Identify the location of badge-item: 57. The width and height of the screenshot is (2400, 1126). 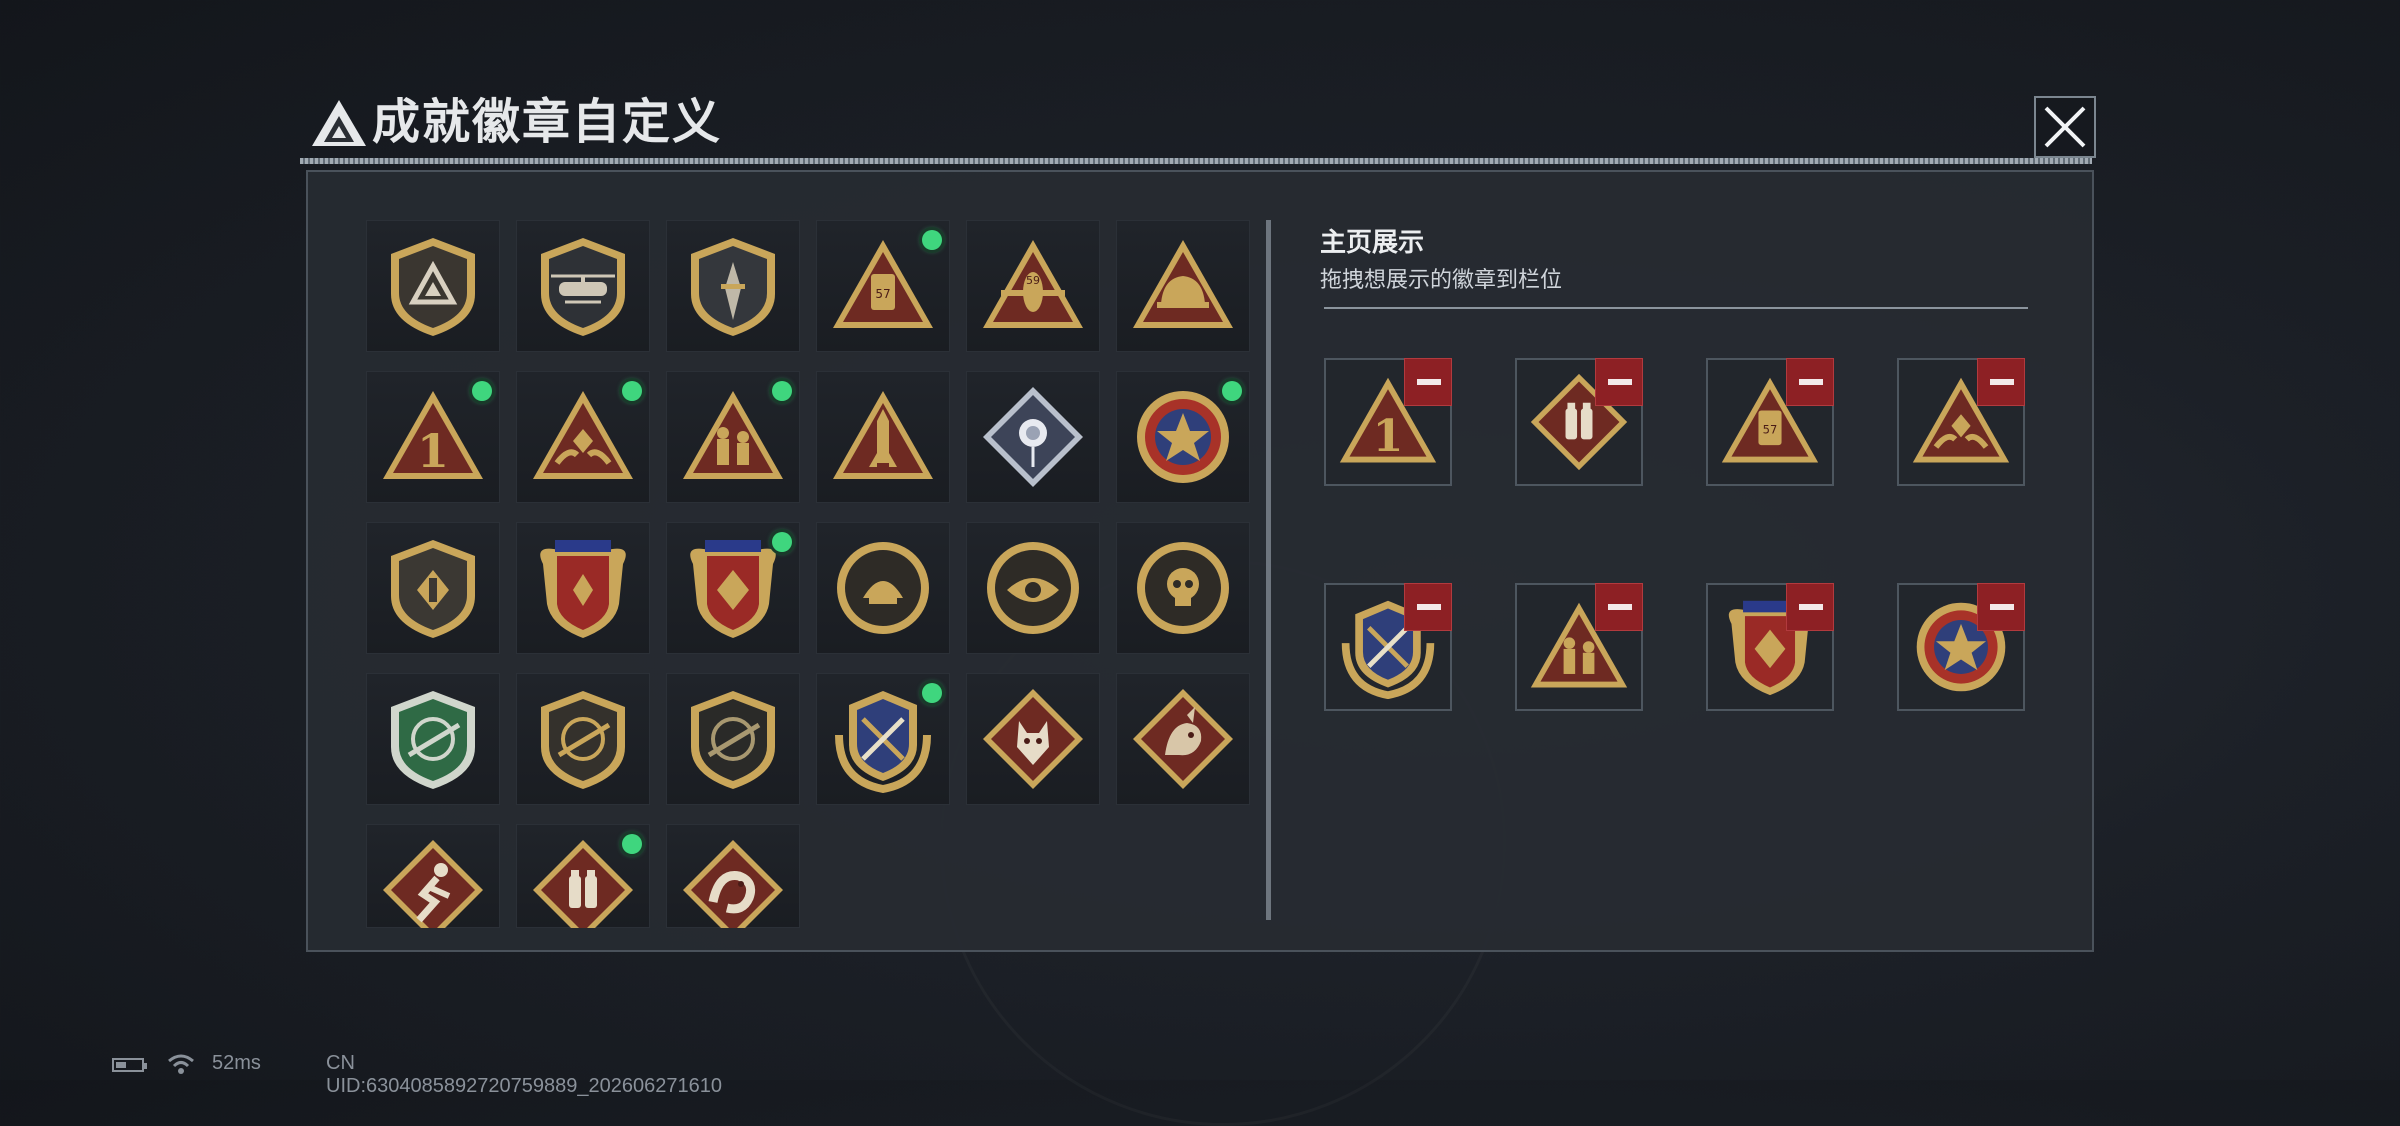
(883, 286).